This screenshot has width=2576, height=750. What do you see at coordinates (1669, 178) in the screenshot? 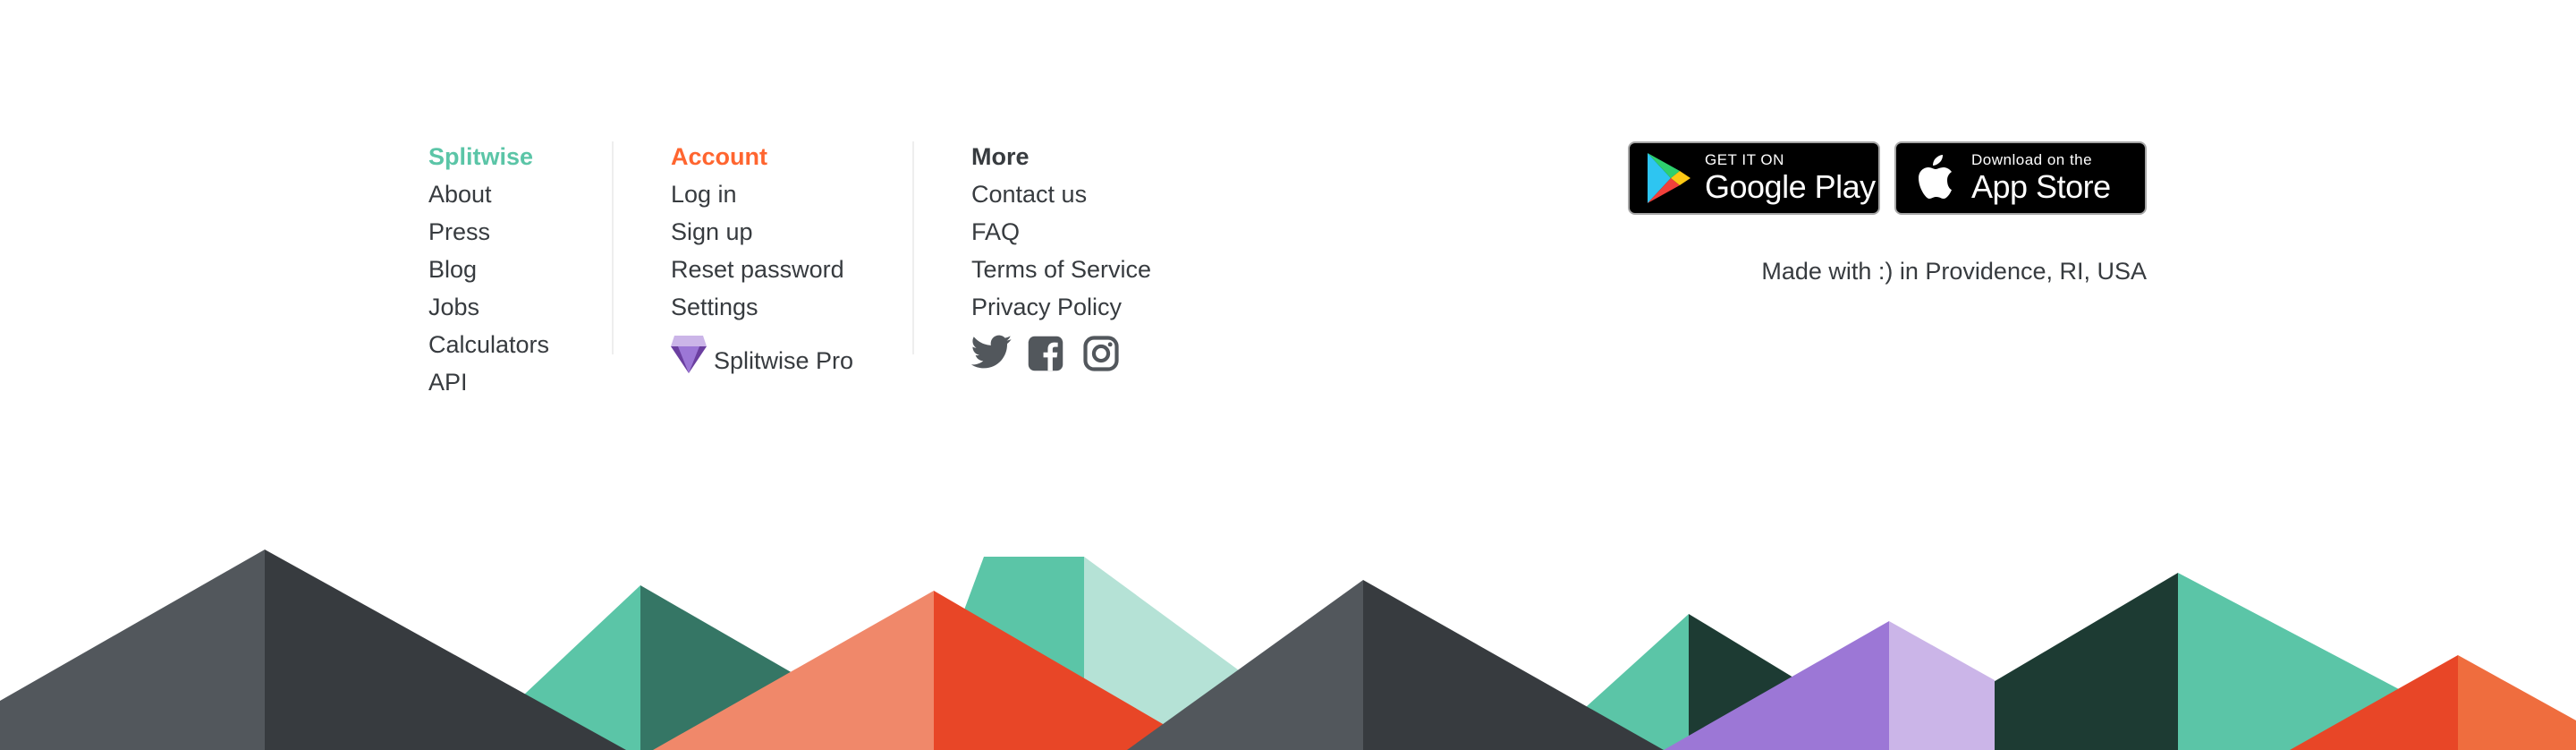
I see `google-play-icon` at bounding box center [1669, 178].